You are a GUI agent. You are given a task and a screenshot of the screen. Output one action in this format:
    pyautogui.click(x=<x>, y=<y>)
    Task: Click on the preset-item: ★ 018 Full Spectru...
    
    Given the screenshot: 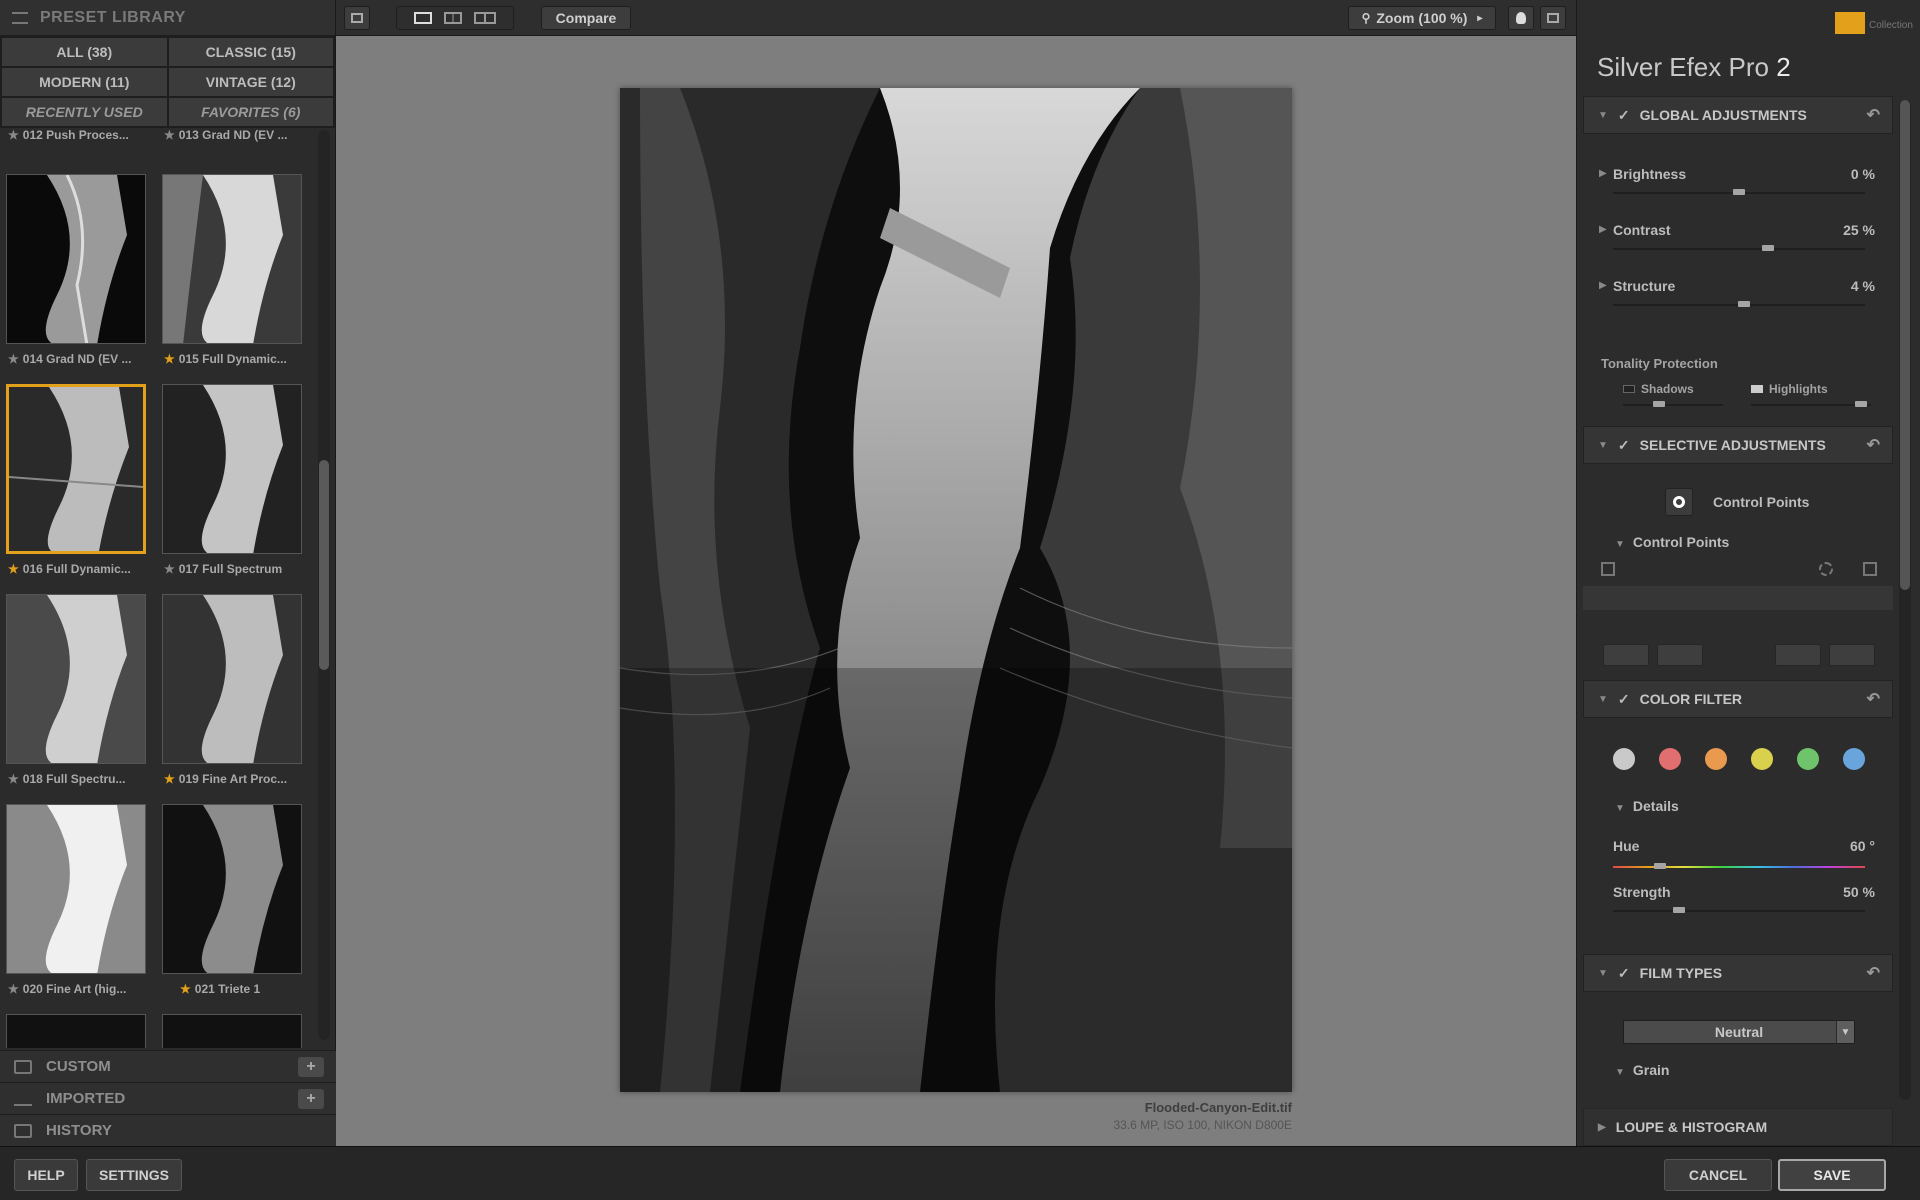 What is the action you would take?
    pyautogui.click(x=75, y=690)
    